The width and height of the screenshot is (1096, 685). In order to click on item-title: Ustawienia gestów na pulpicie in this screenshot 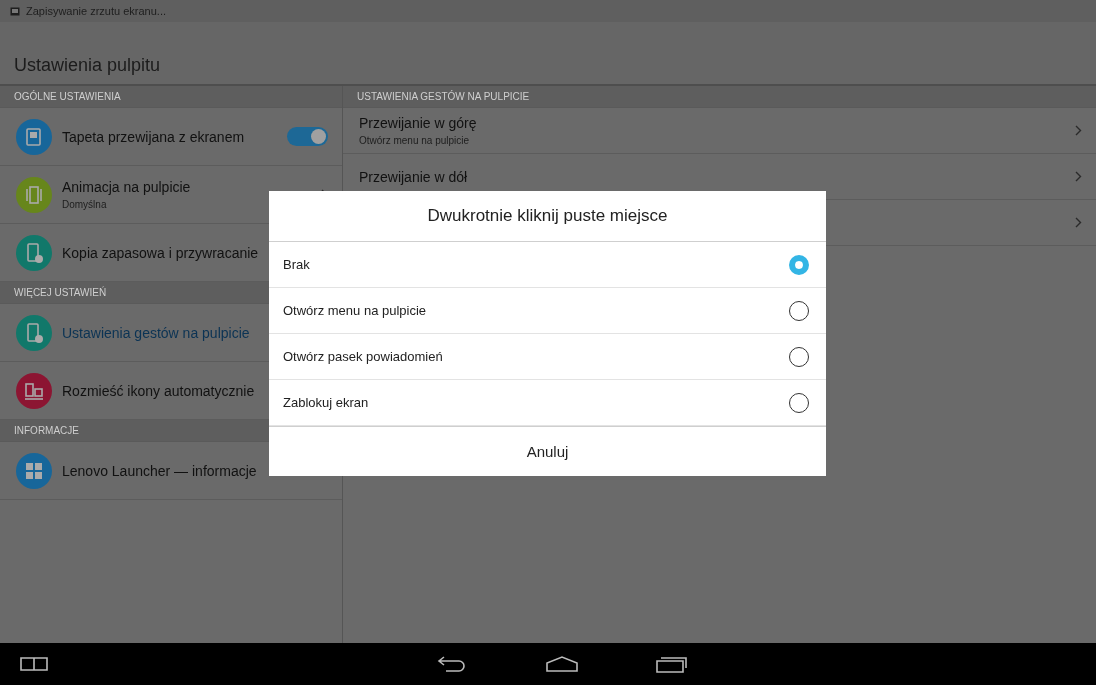, I will do `click(156, 332)`.